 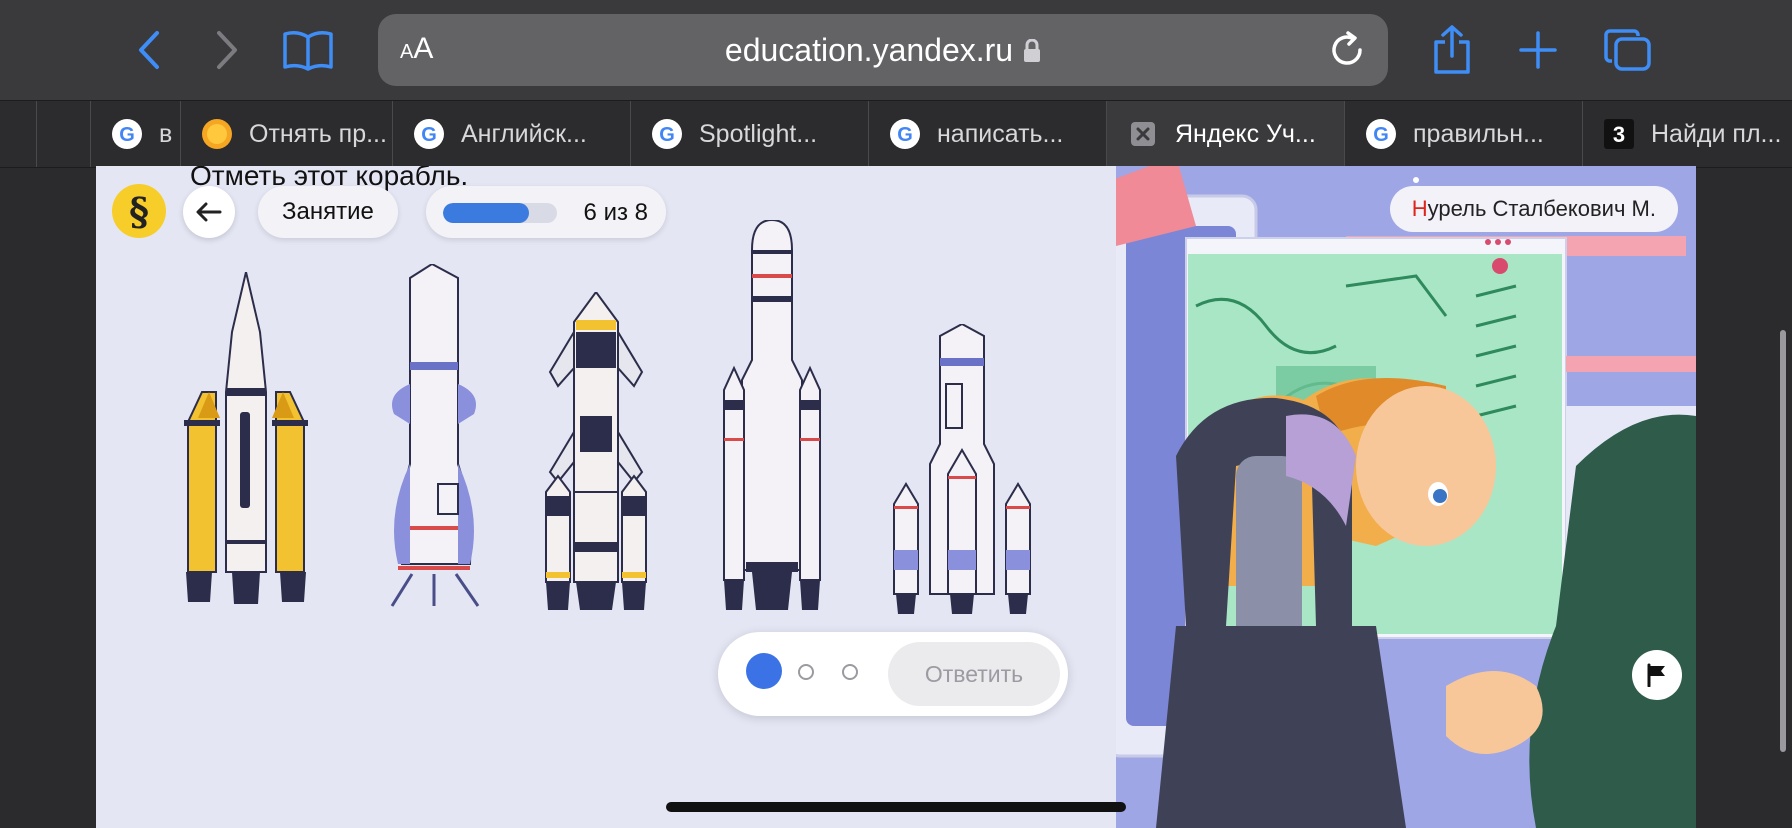 I want to click on user-name-badge: Нурель Сталбекович М., so click(x=1533, y=209).